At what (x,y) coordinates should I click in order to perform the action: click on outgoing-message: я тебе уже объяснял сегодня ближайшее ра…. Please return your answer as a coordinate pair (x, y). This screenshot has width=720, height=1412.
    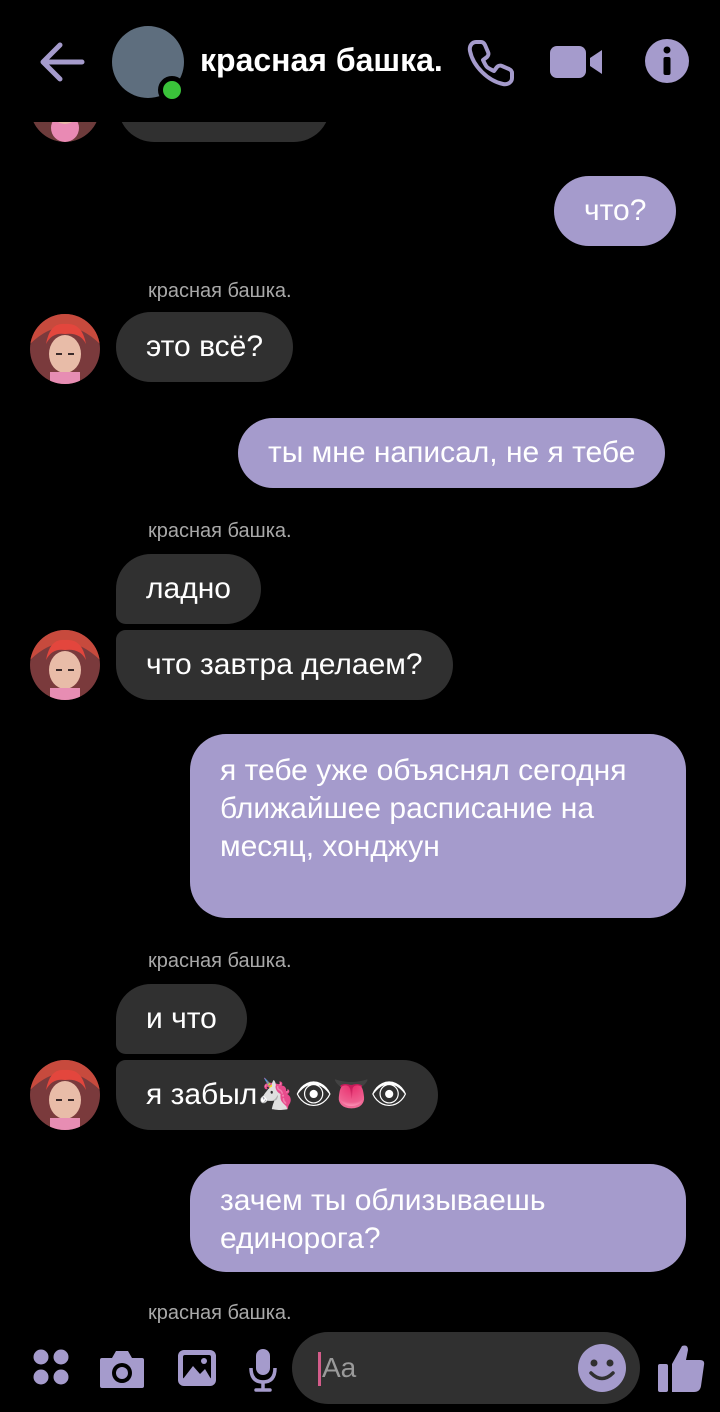
    Looking at the image, I should click on (438, 826).